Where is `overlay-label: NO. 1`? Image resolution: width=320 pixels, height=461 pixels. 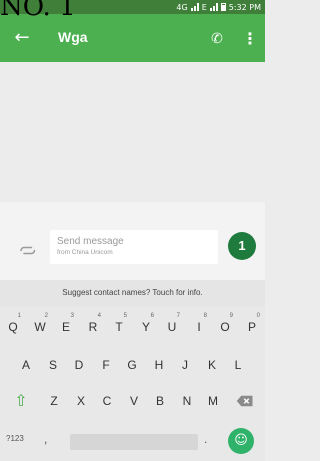
overlay-label: NO. 1 is located at coordinates (38, 11).